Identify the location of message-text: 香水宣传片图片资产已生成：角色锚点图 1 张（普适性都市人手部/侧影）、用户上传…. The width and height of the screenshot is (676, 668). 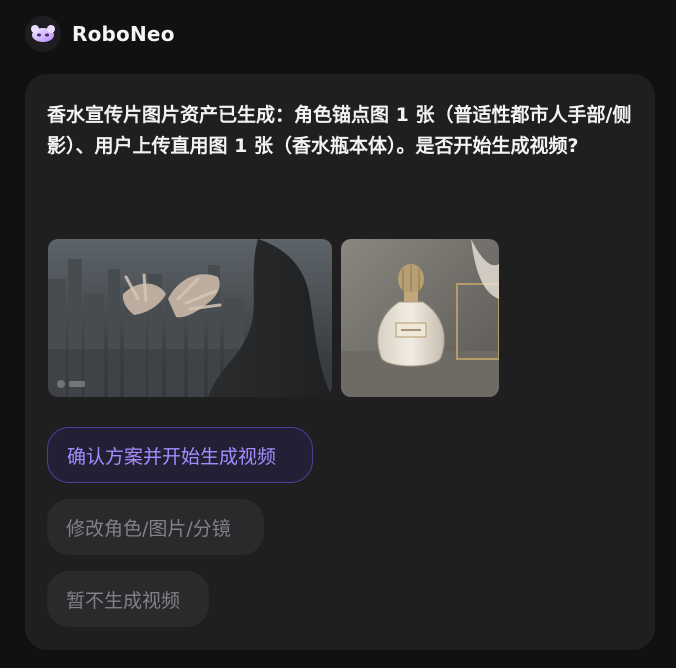
(339, 130).